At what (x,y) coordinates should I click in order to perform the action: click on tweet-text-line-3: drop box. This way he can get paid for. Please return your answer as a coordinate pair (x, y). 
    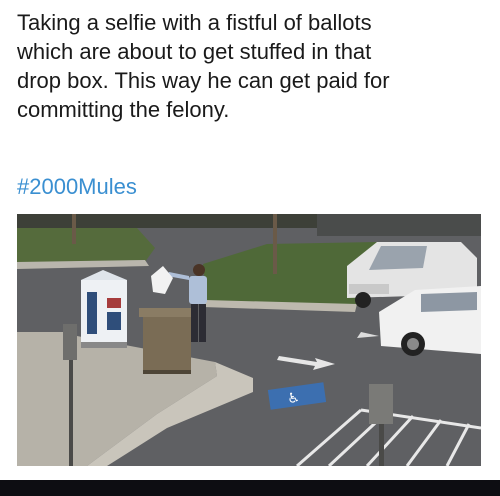
    Looking at the image, I should click on (203, 80).